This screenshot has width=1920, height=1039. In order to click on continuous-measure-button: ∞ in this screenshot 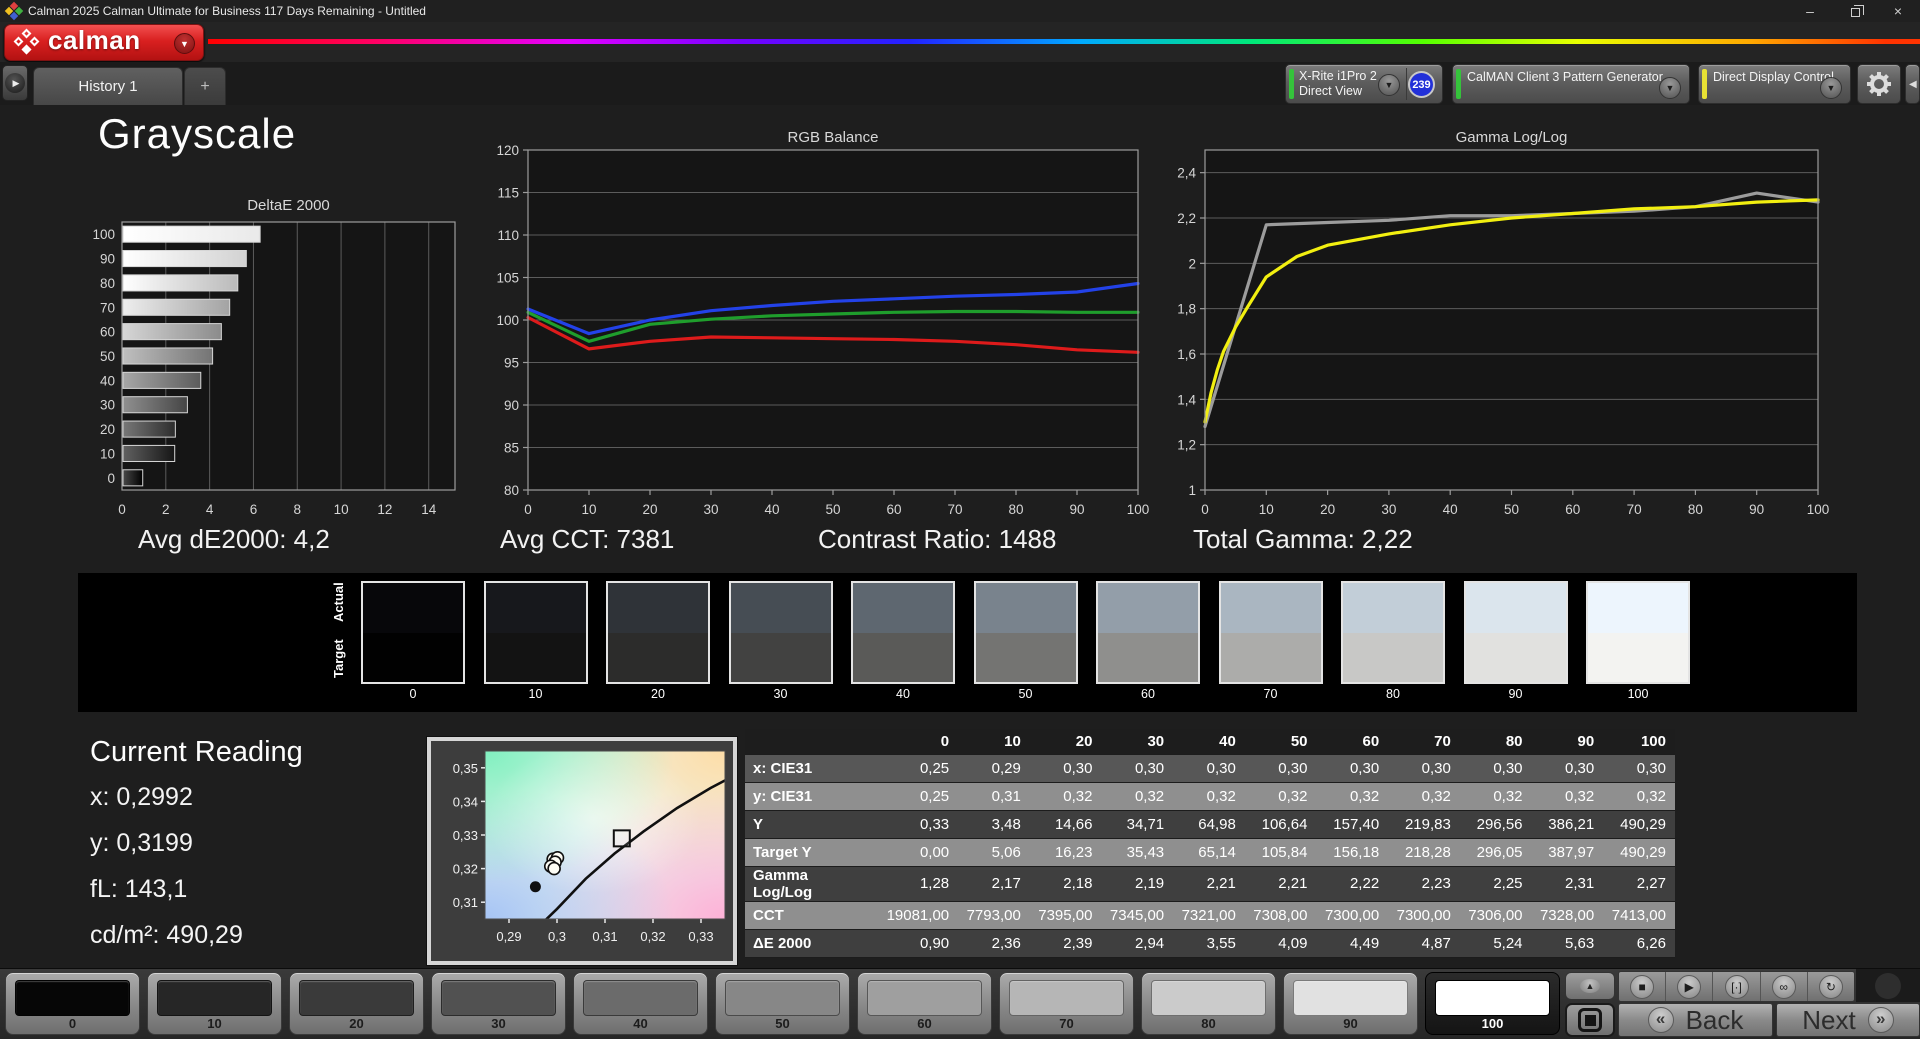, I will do `click(1784, 986)`.